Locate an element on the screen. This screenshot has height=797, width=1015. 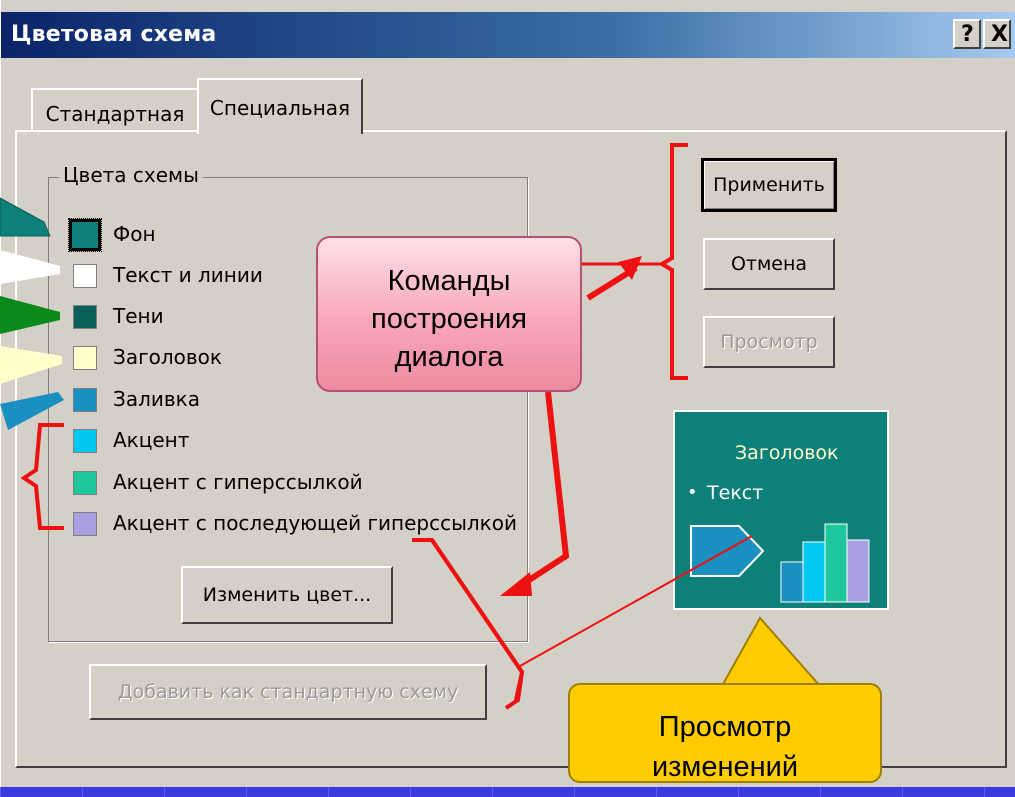
callout-line: изменений is located at coordinates (725, 767).